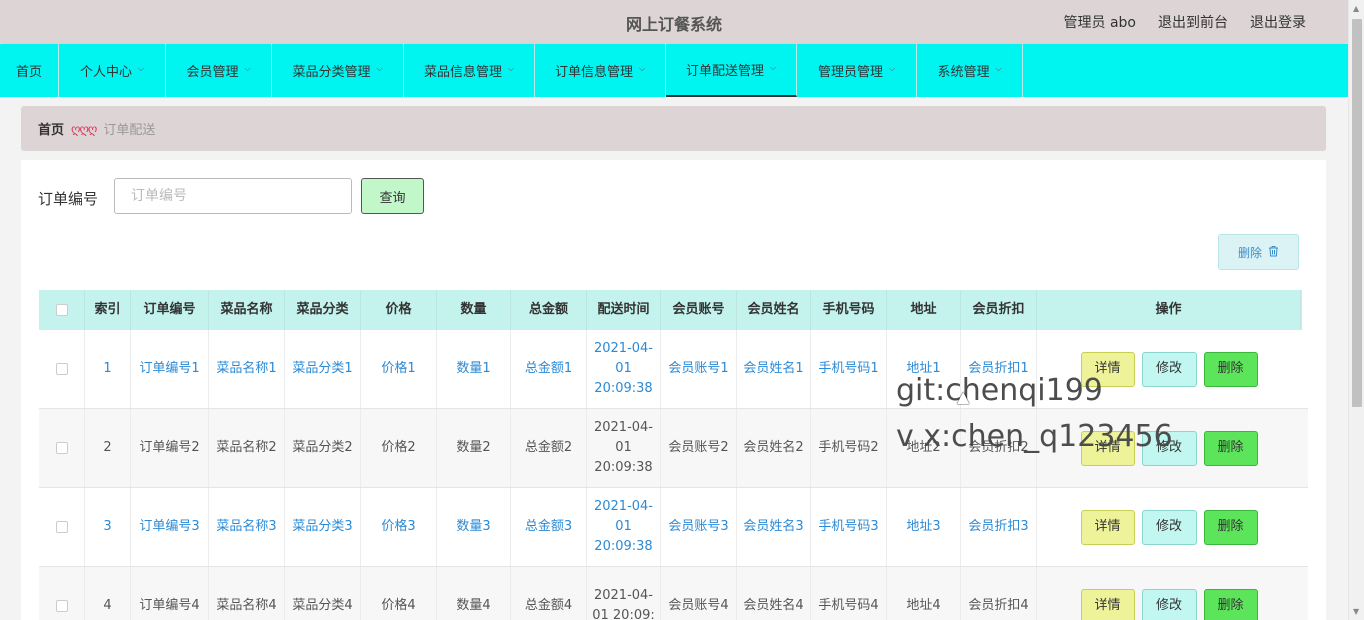 This screenshot has width=1364, height=620. I want to click on column-header: 数量, so click(474, 310).